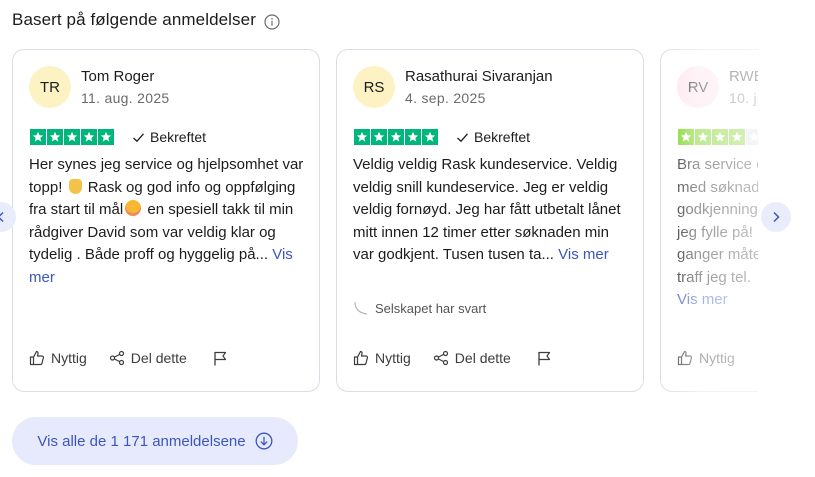 The height and width of the screenshot is (477, 815). I want to click on review-date: 11. aug. 2025, so click(125, 97).